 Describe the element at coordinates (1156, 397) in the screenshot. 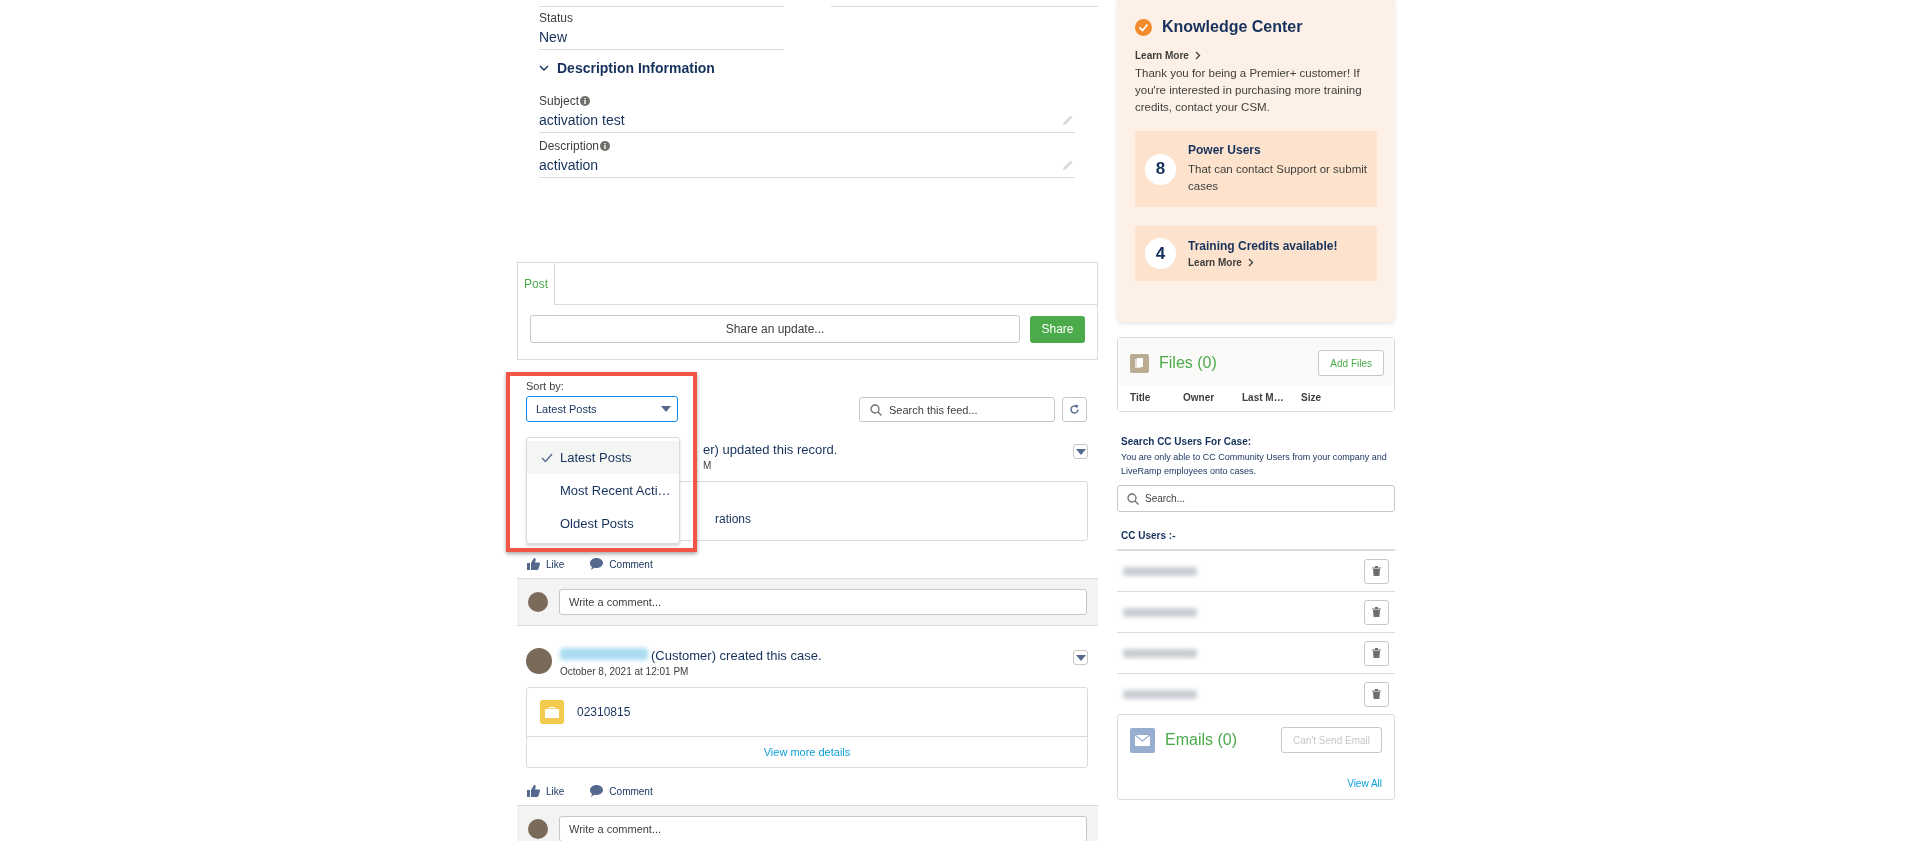

I see `column-header: Title` at that location.